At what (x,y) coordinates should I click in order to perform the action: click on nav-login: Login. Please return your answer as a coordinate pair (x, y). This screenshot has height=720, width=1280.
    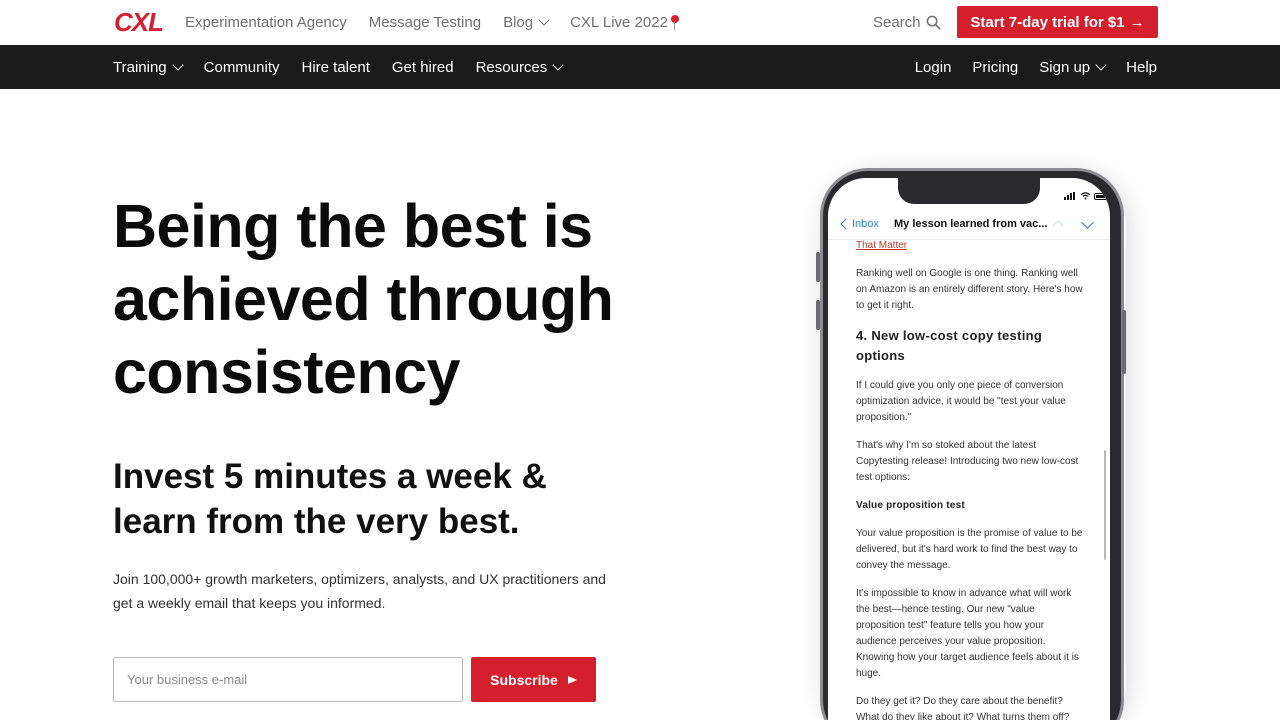
    Looking at the image, I should click on (933, 67).